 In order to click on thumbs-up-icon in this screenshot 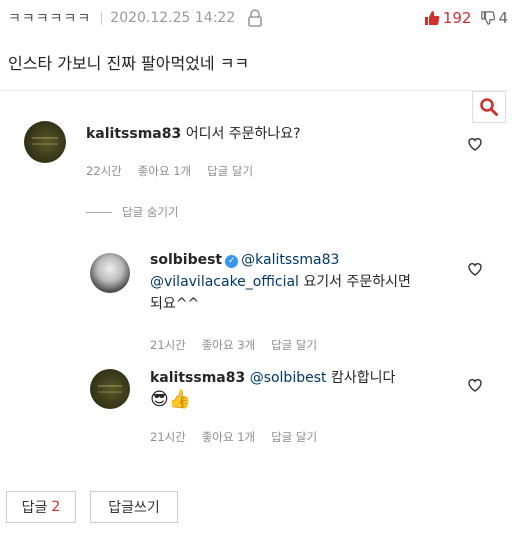, I will do `click(432, 18)`.